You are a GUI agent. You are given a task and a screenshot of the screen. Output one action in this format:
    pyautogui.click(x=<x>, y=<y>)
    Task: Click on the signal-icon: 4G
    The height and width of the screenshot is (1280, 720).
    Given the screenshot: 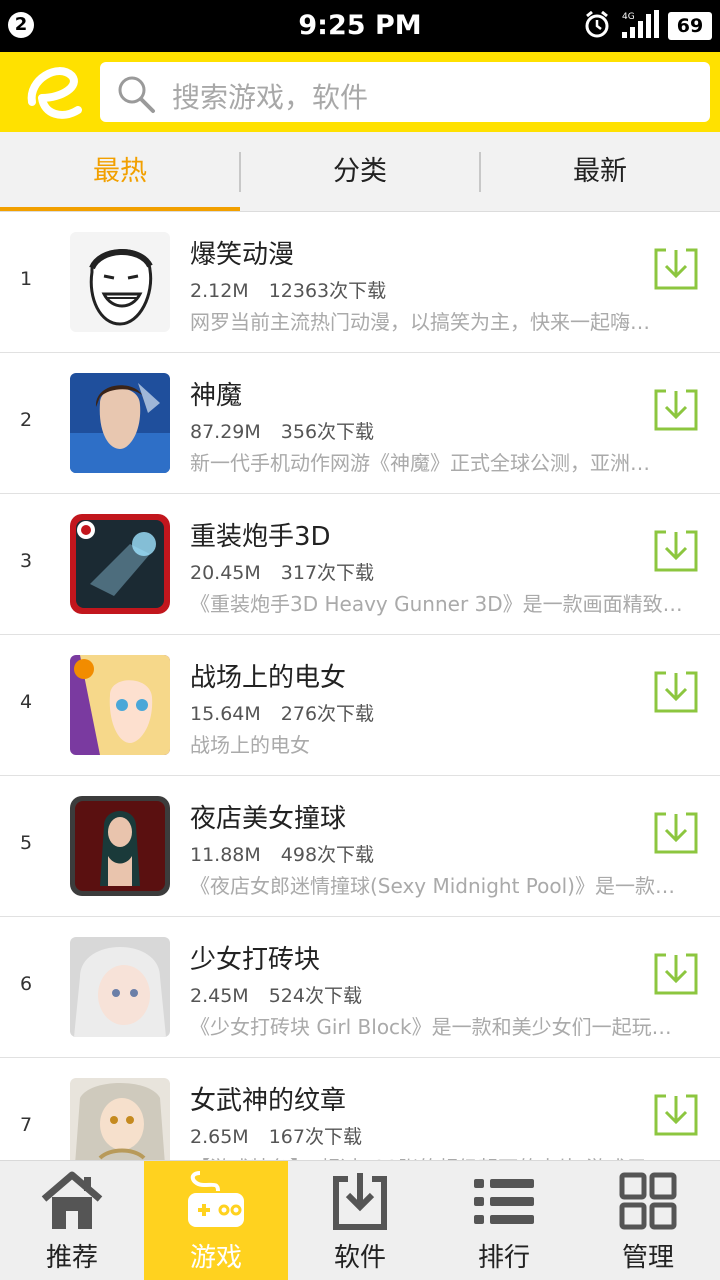 What is the action you would take?
    pyautogui.click(x=640, y=24)
    